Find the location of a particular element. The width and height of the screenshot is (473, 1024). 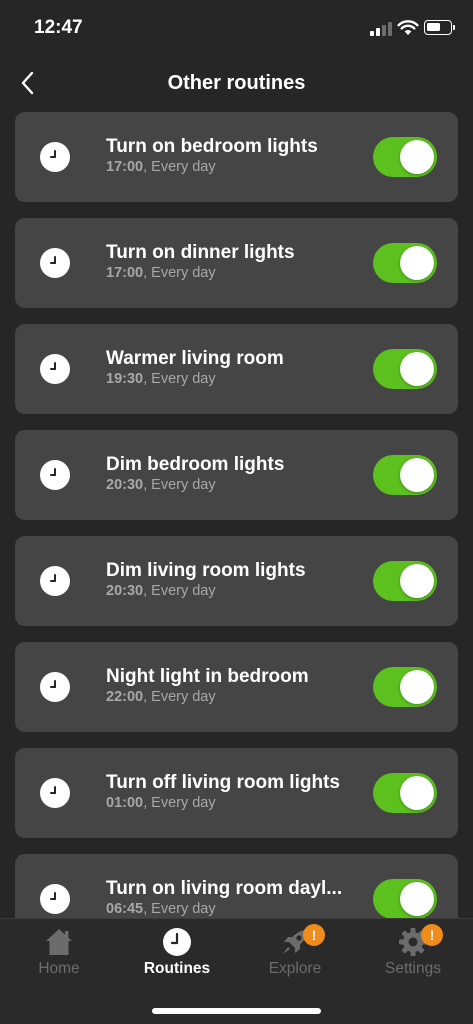

routine-schedule: 01:00, Every day is located at coordinates (161, 803).